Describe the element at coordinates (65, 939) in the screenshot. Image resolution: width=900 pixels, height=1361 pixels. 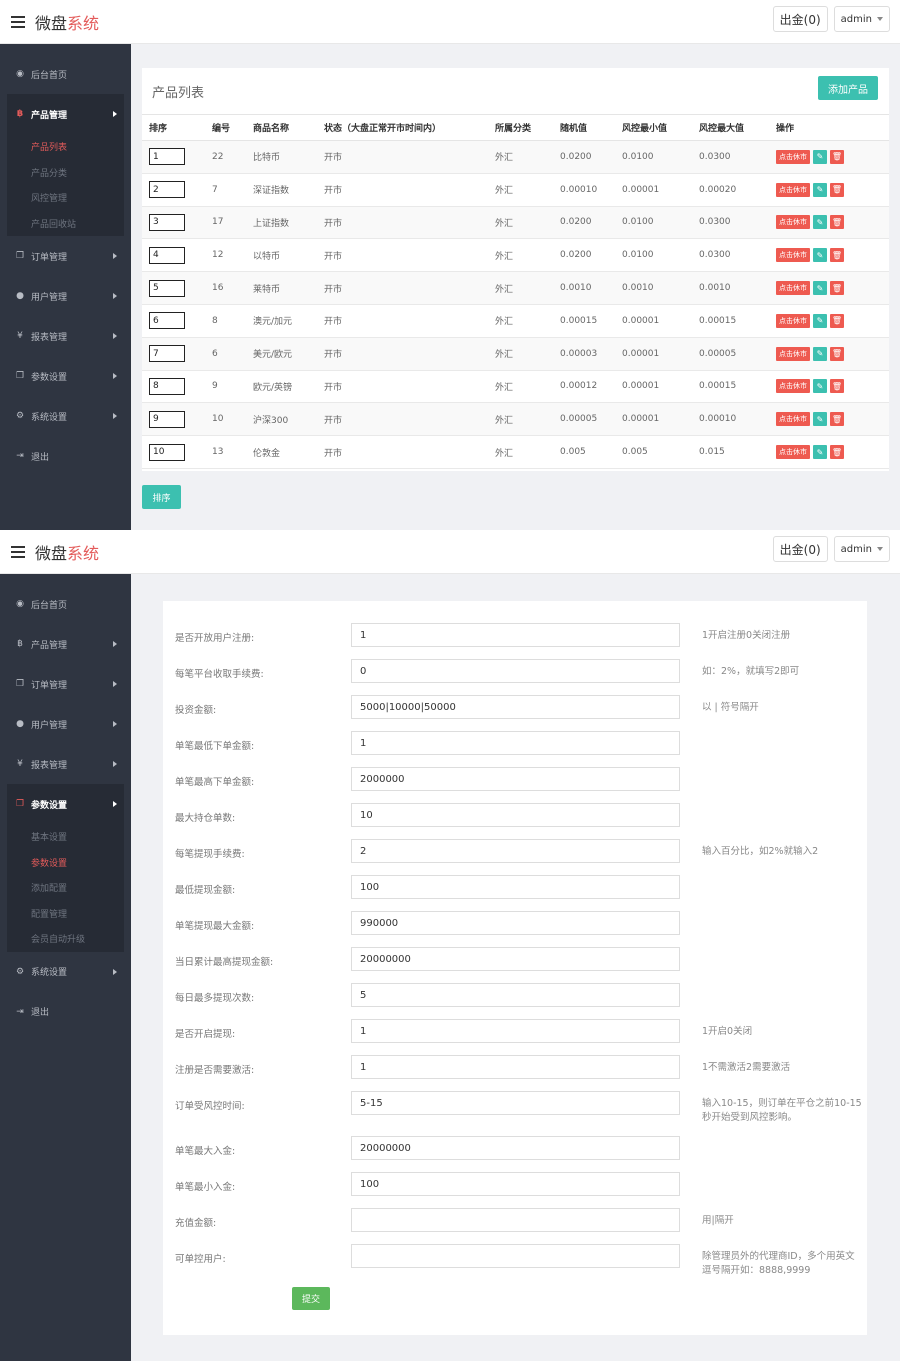
I see `sidebar-sub-member-upgrade: 会员自动升级` at that location.